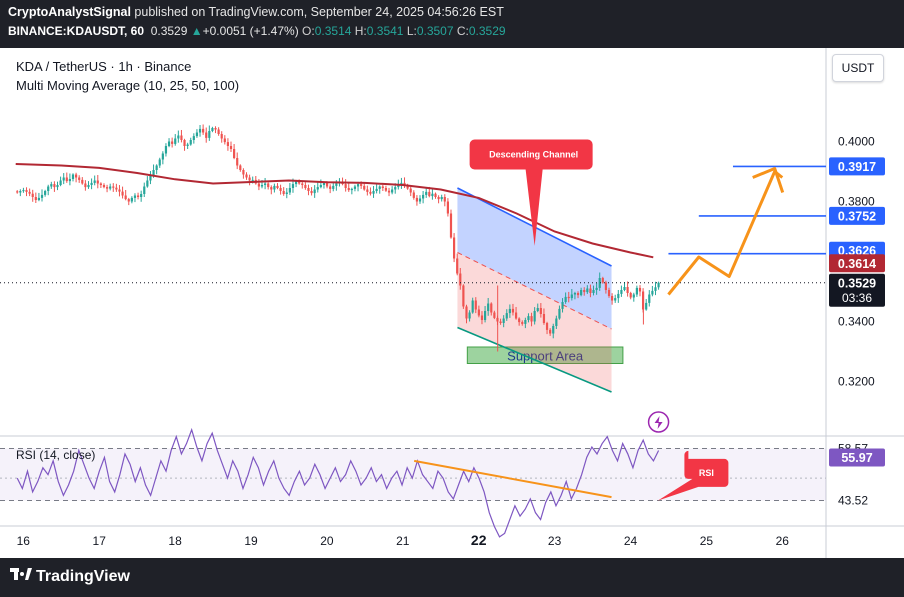  I want to click on x-tick-label: 21, so click(403, 541).